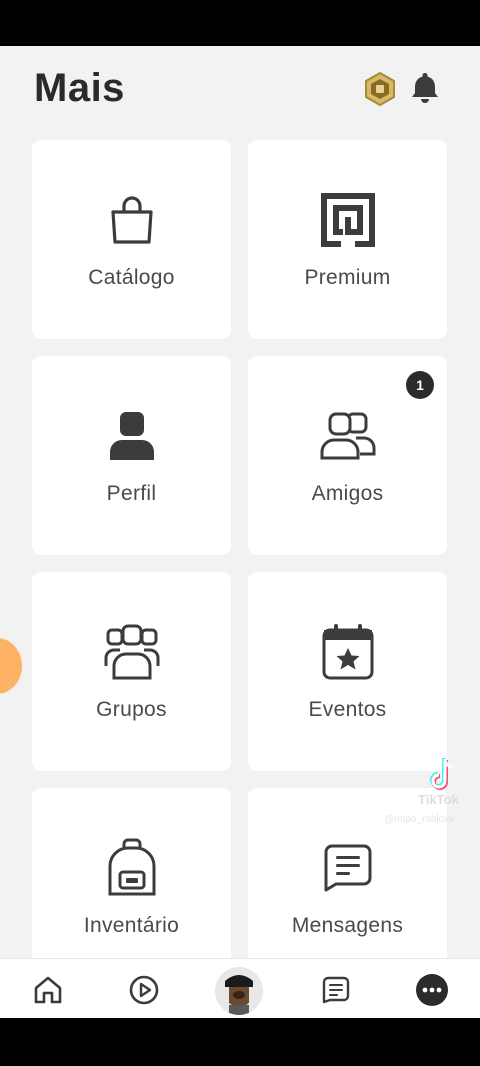 The width and height of the screenshot is (480, 1066). Describe the element at coordinates (348, 652) in the screenshot. I see `calendar-star-icon` at that location.